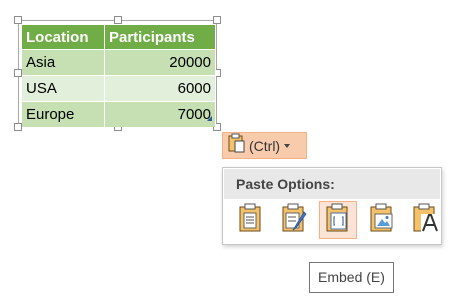  I want to click on cell-participants: 20000, so click(160, 62).